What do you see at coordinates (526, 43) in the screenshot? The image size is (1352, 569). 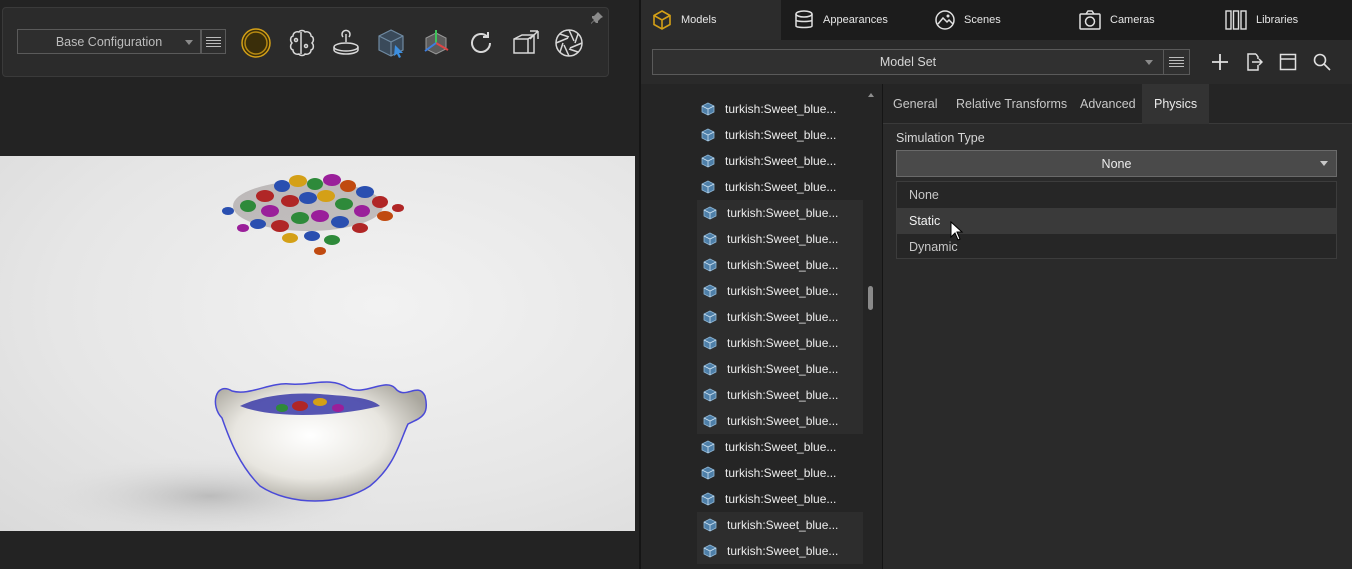 I see `pivot-cube-icon` at bounding box center [526, 43].